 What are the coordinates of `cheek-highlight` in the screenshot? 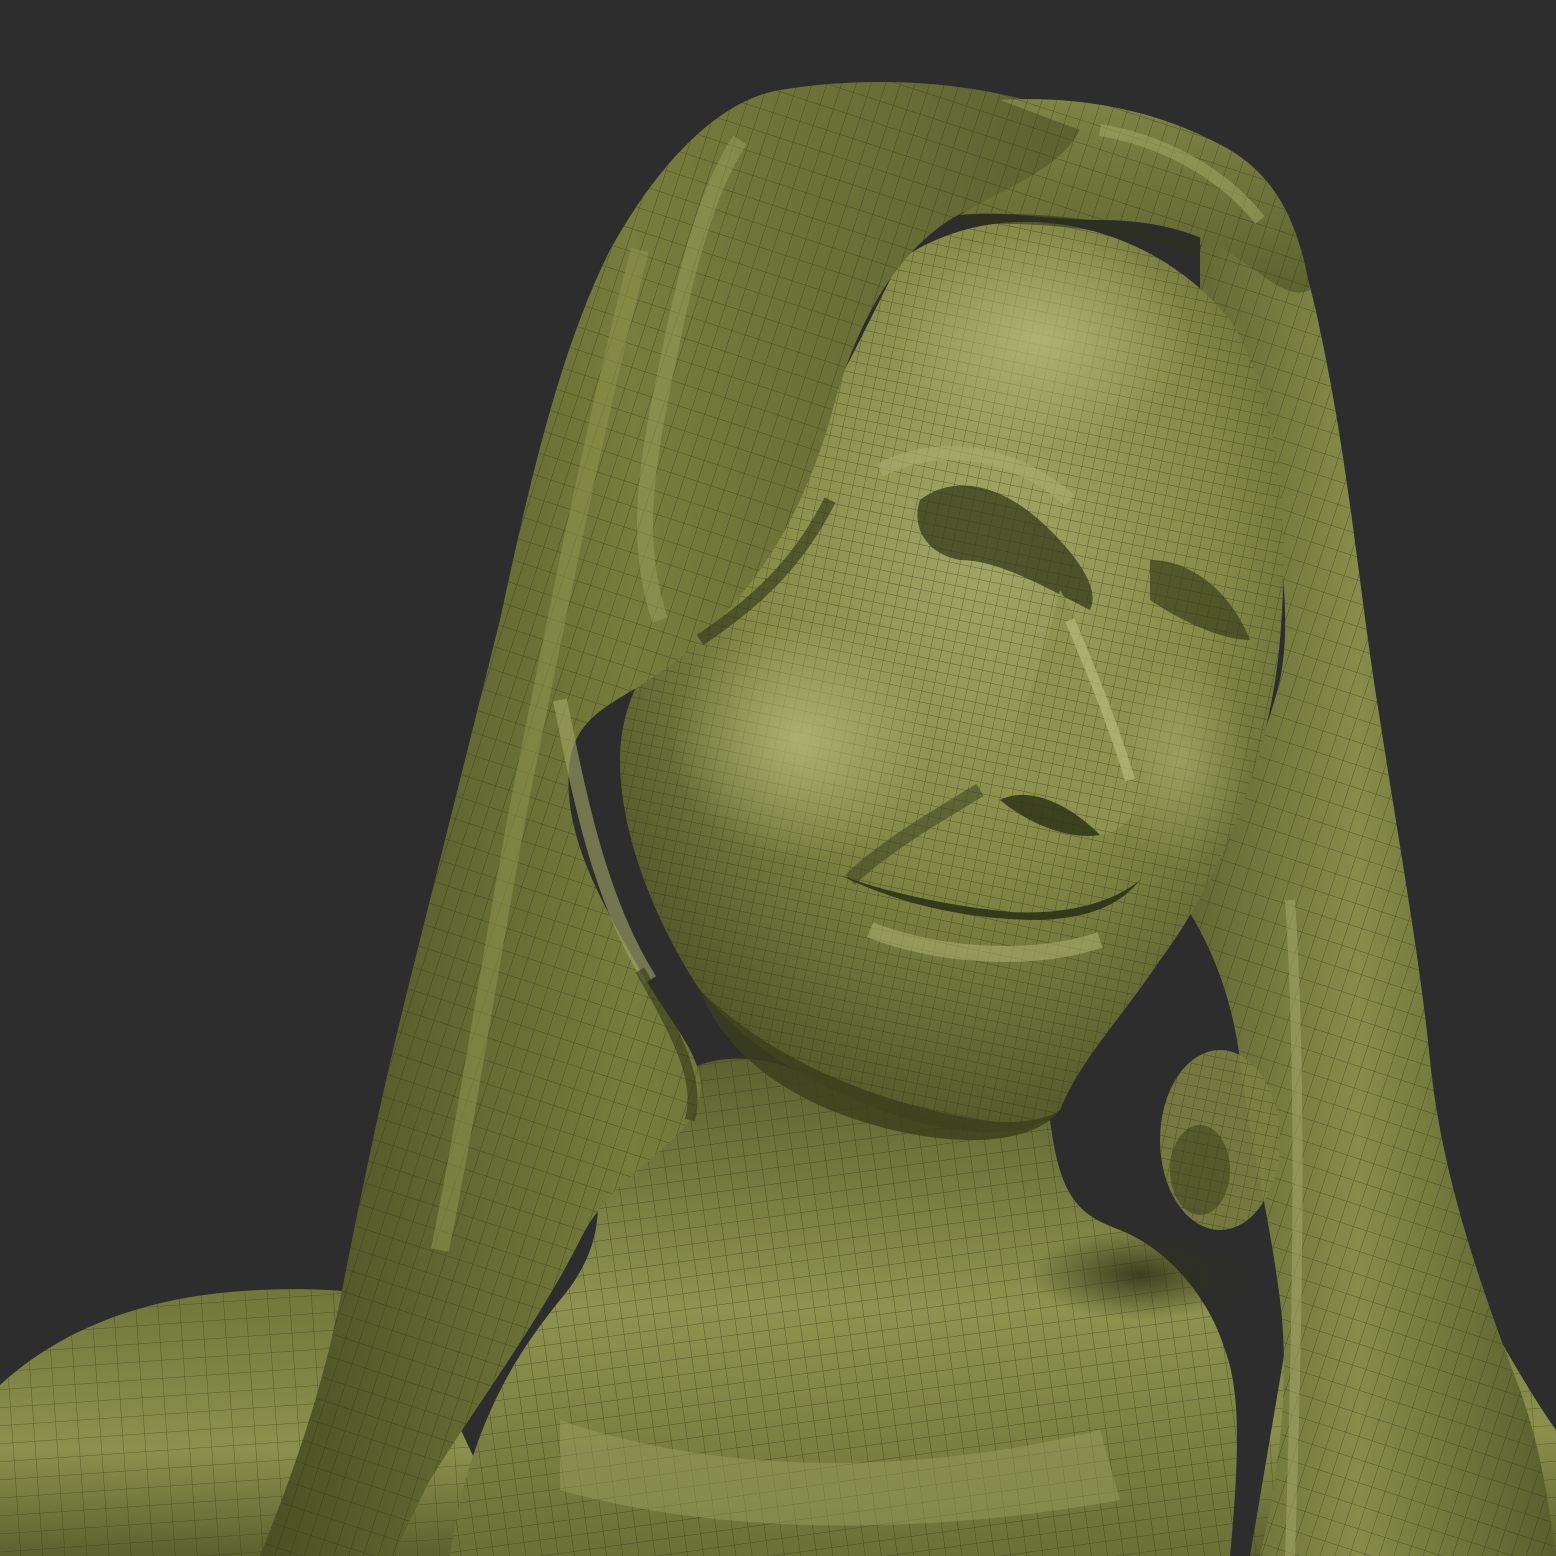 It's located at (800, 740).